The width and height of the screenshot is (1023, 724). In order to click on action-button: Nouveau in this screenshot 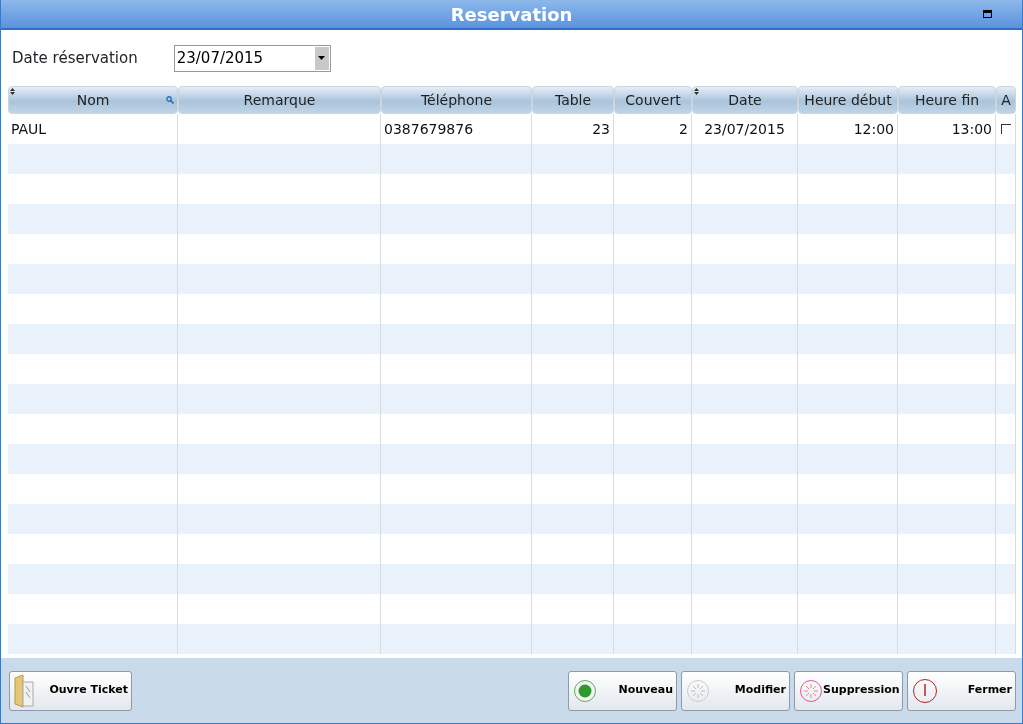, I will do `click(622, 690)`.